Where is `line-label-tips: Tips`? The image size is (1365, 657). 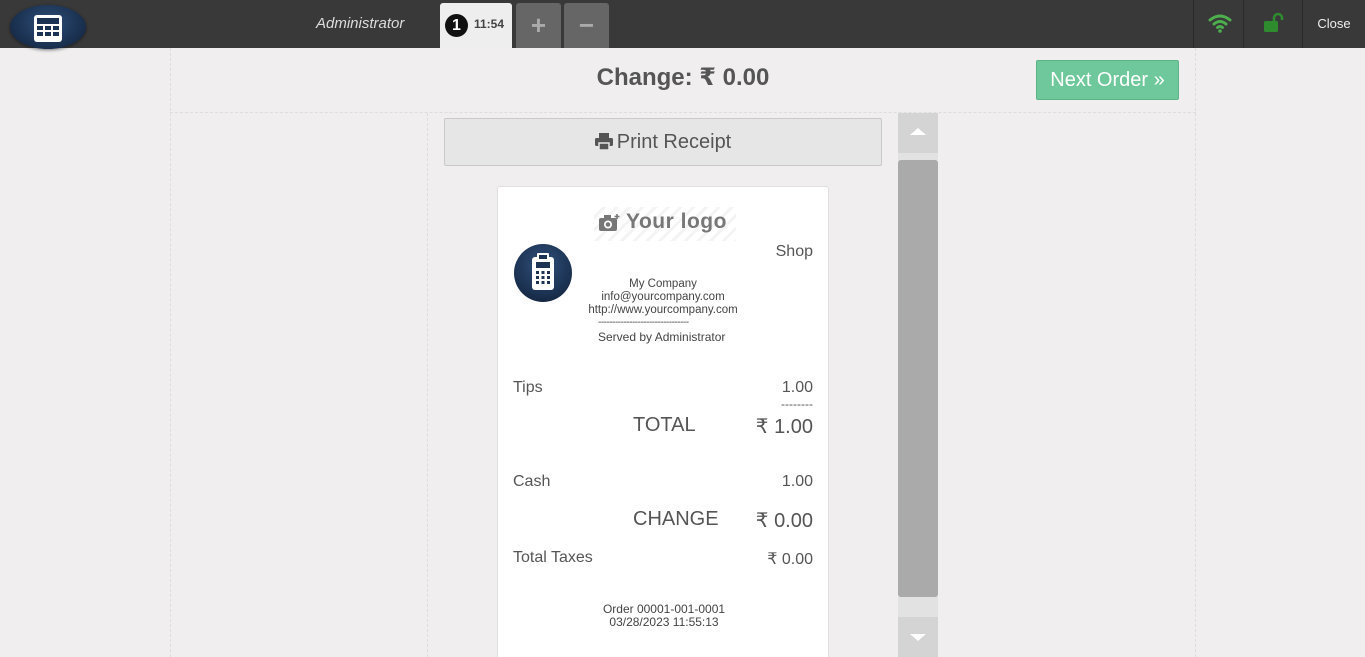
line-label-tips: Tips is located at coordinates (528, 387).